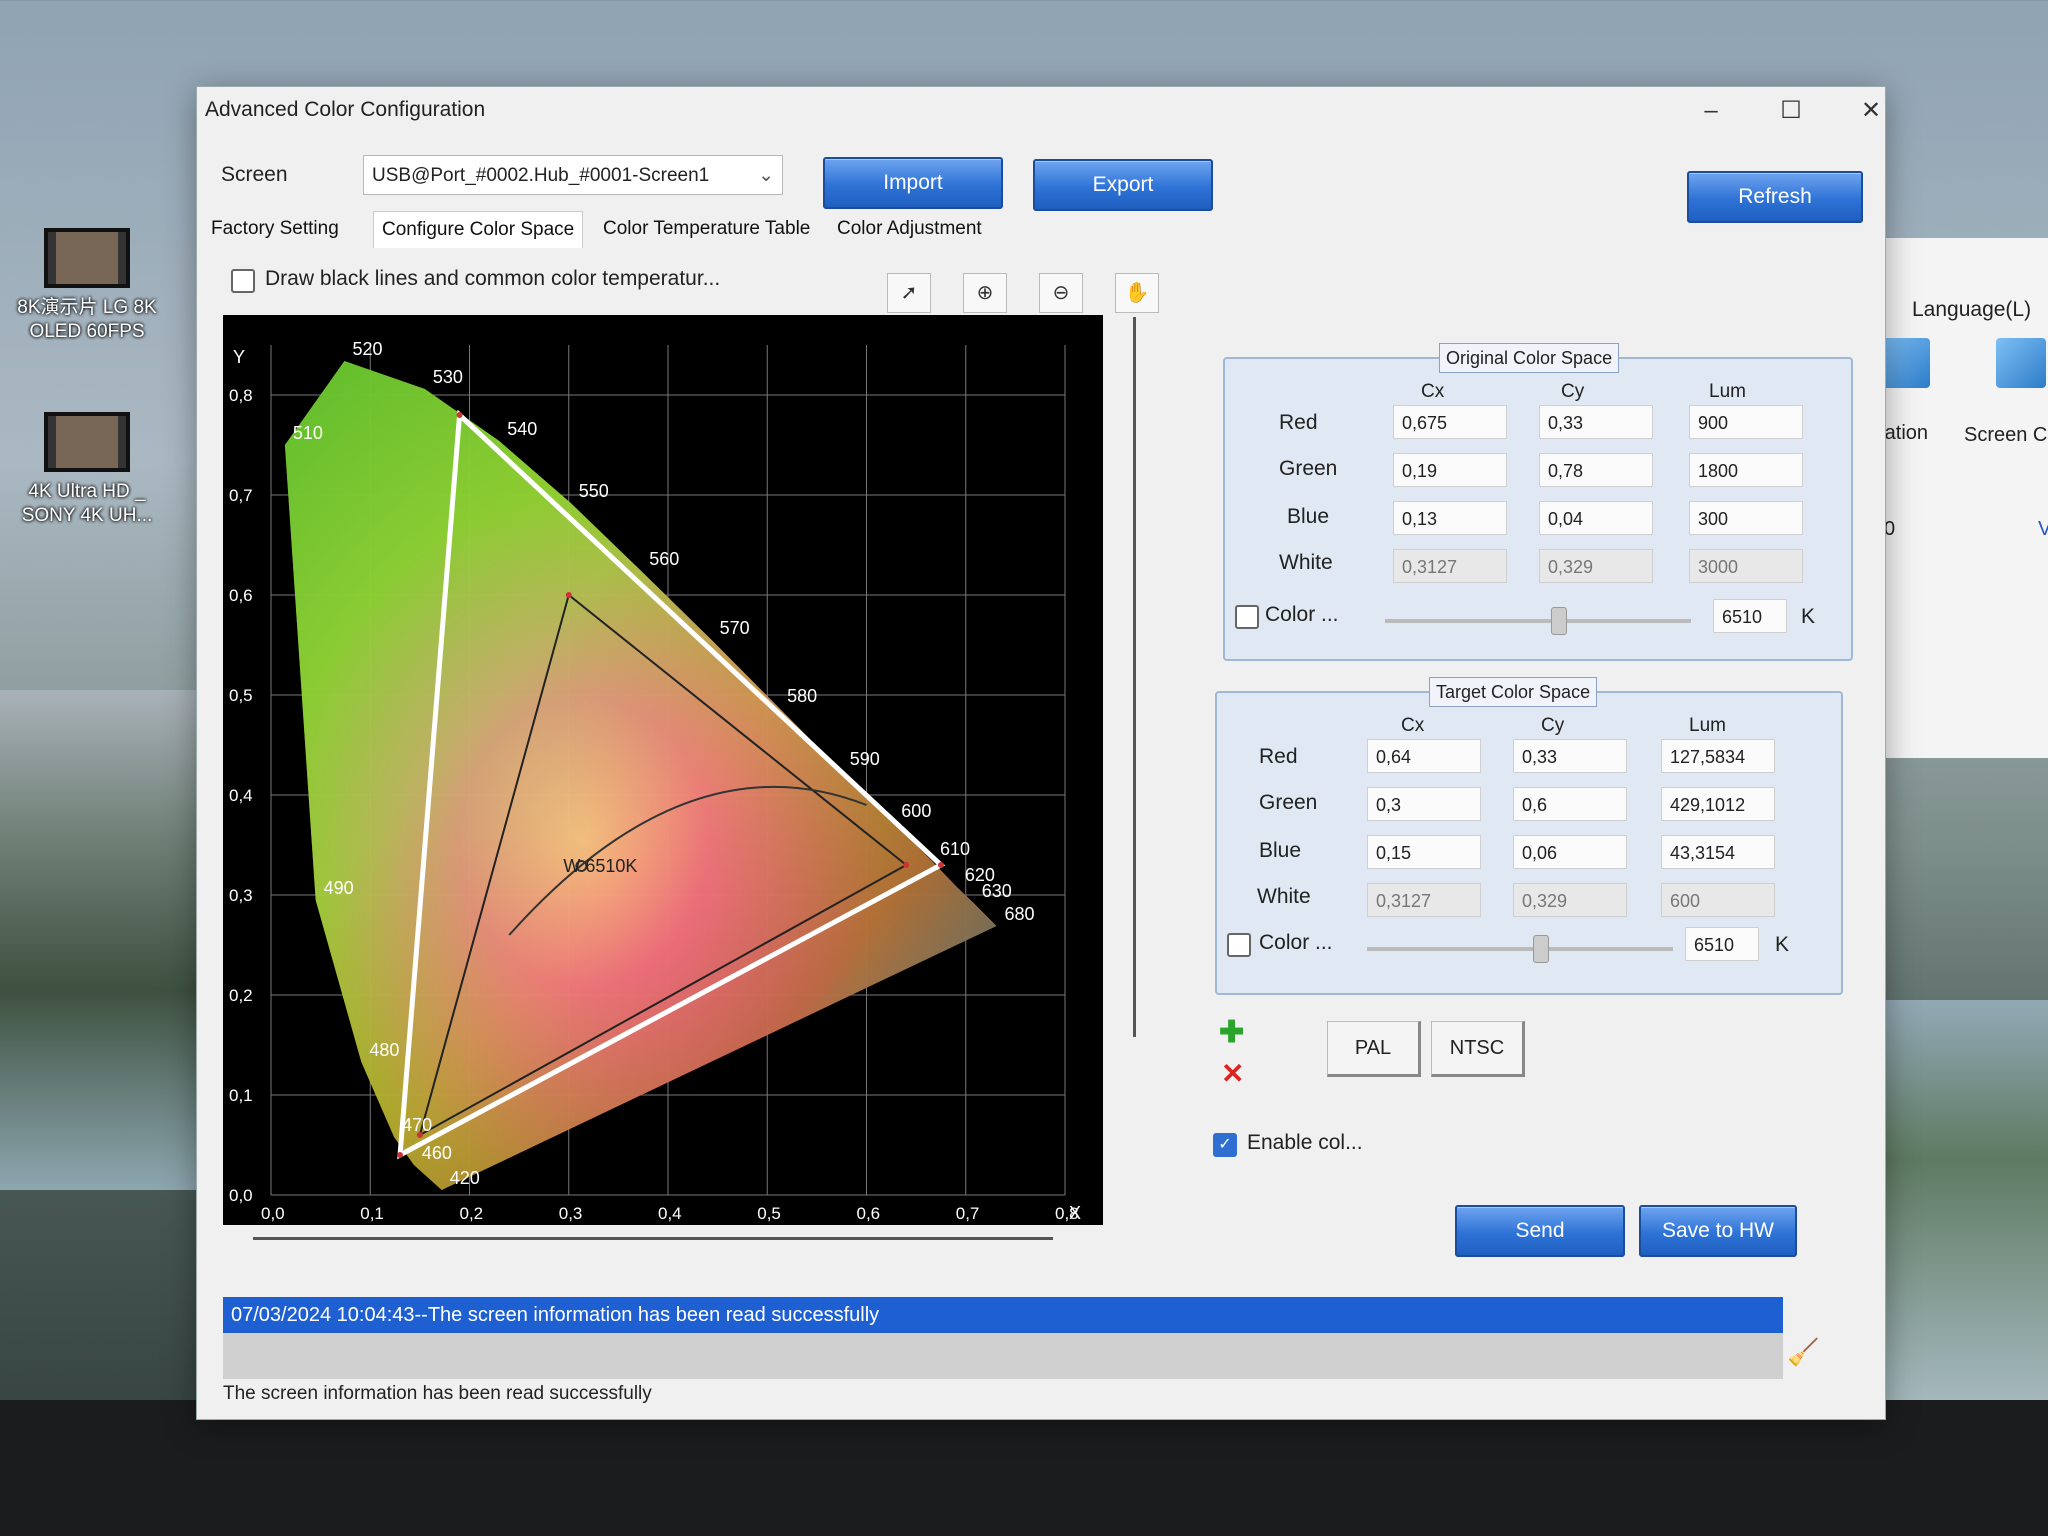 This screenshot has height=1536, width=2048. I want to click on original-green-lum: 1800, so click(1746, 470).